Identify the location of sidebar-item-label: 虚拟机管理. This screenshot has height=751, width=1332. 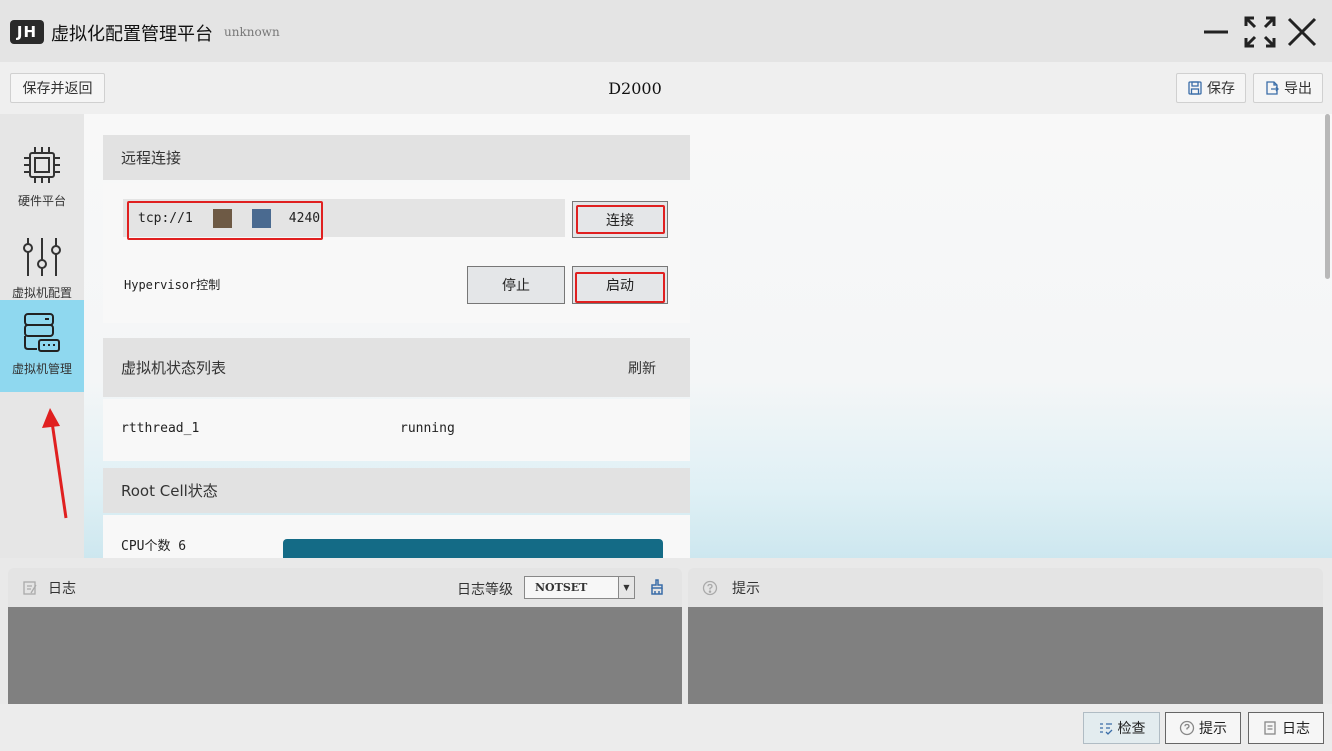
(41, 369).